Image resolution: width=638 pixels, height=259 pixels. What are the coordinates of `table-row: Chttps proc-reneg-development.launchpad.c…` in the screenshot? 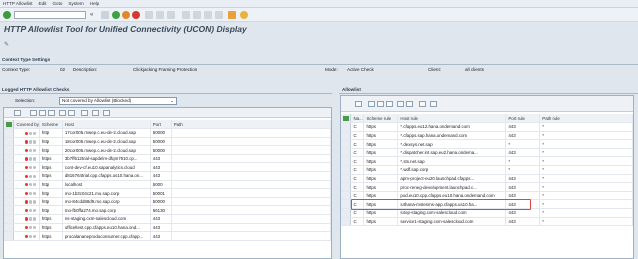 It's located at (487, 187).